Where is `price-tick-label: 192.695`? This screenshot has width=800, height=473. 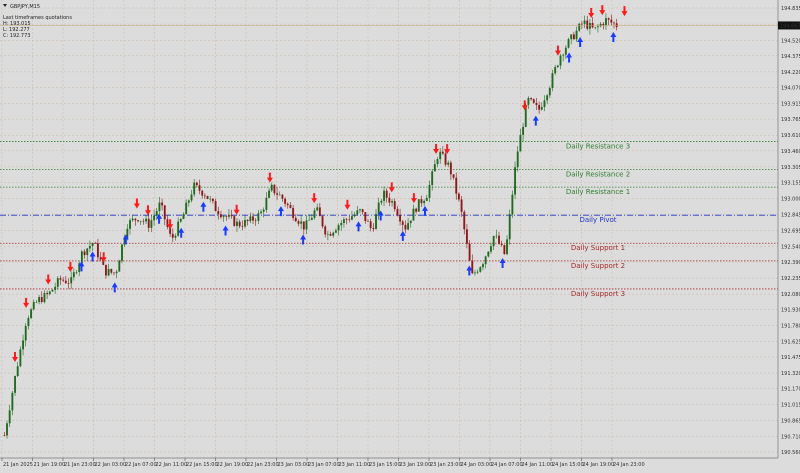
price-tick-label: 192.695 is located at coordinates (790, 231).